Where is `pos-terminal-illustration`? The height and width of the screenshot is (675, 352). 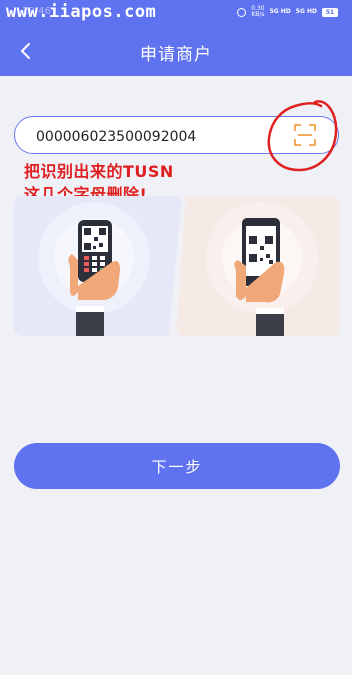 pos-terminal-illustration is located at coordinates (98, 266).